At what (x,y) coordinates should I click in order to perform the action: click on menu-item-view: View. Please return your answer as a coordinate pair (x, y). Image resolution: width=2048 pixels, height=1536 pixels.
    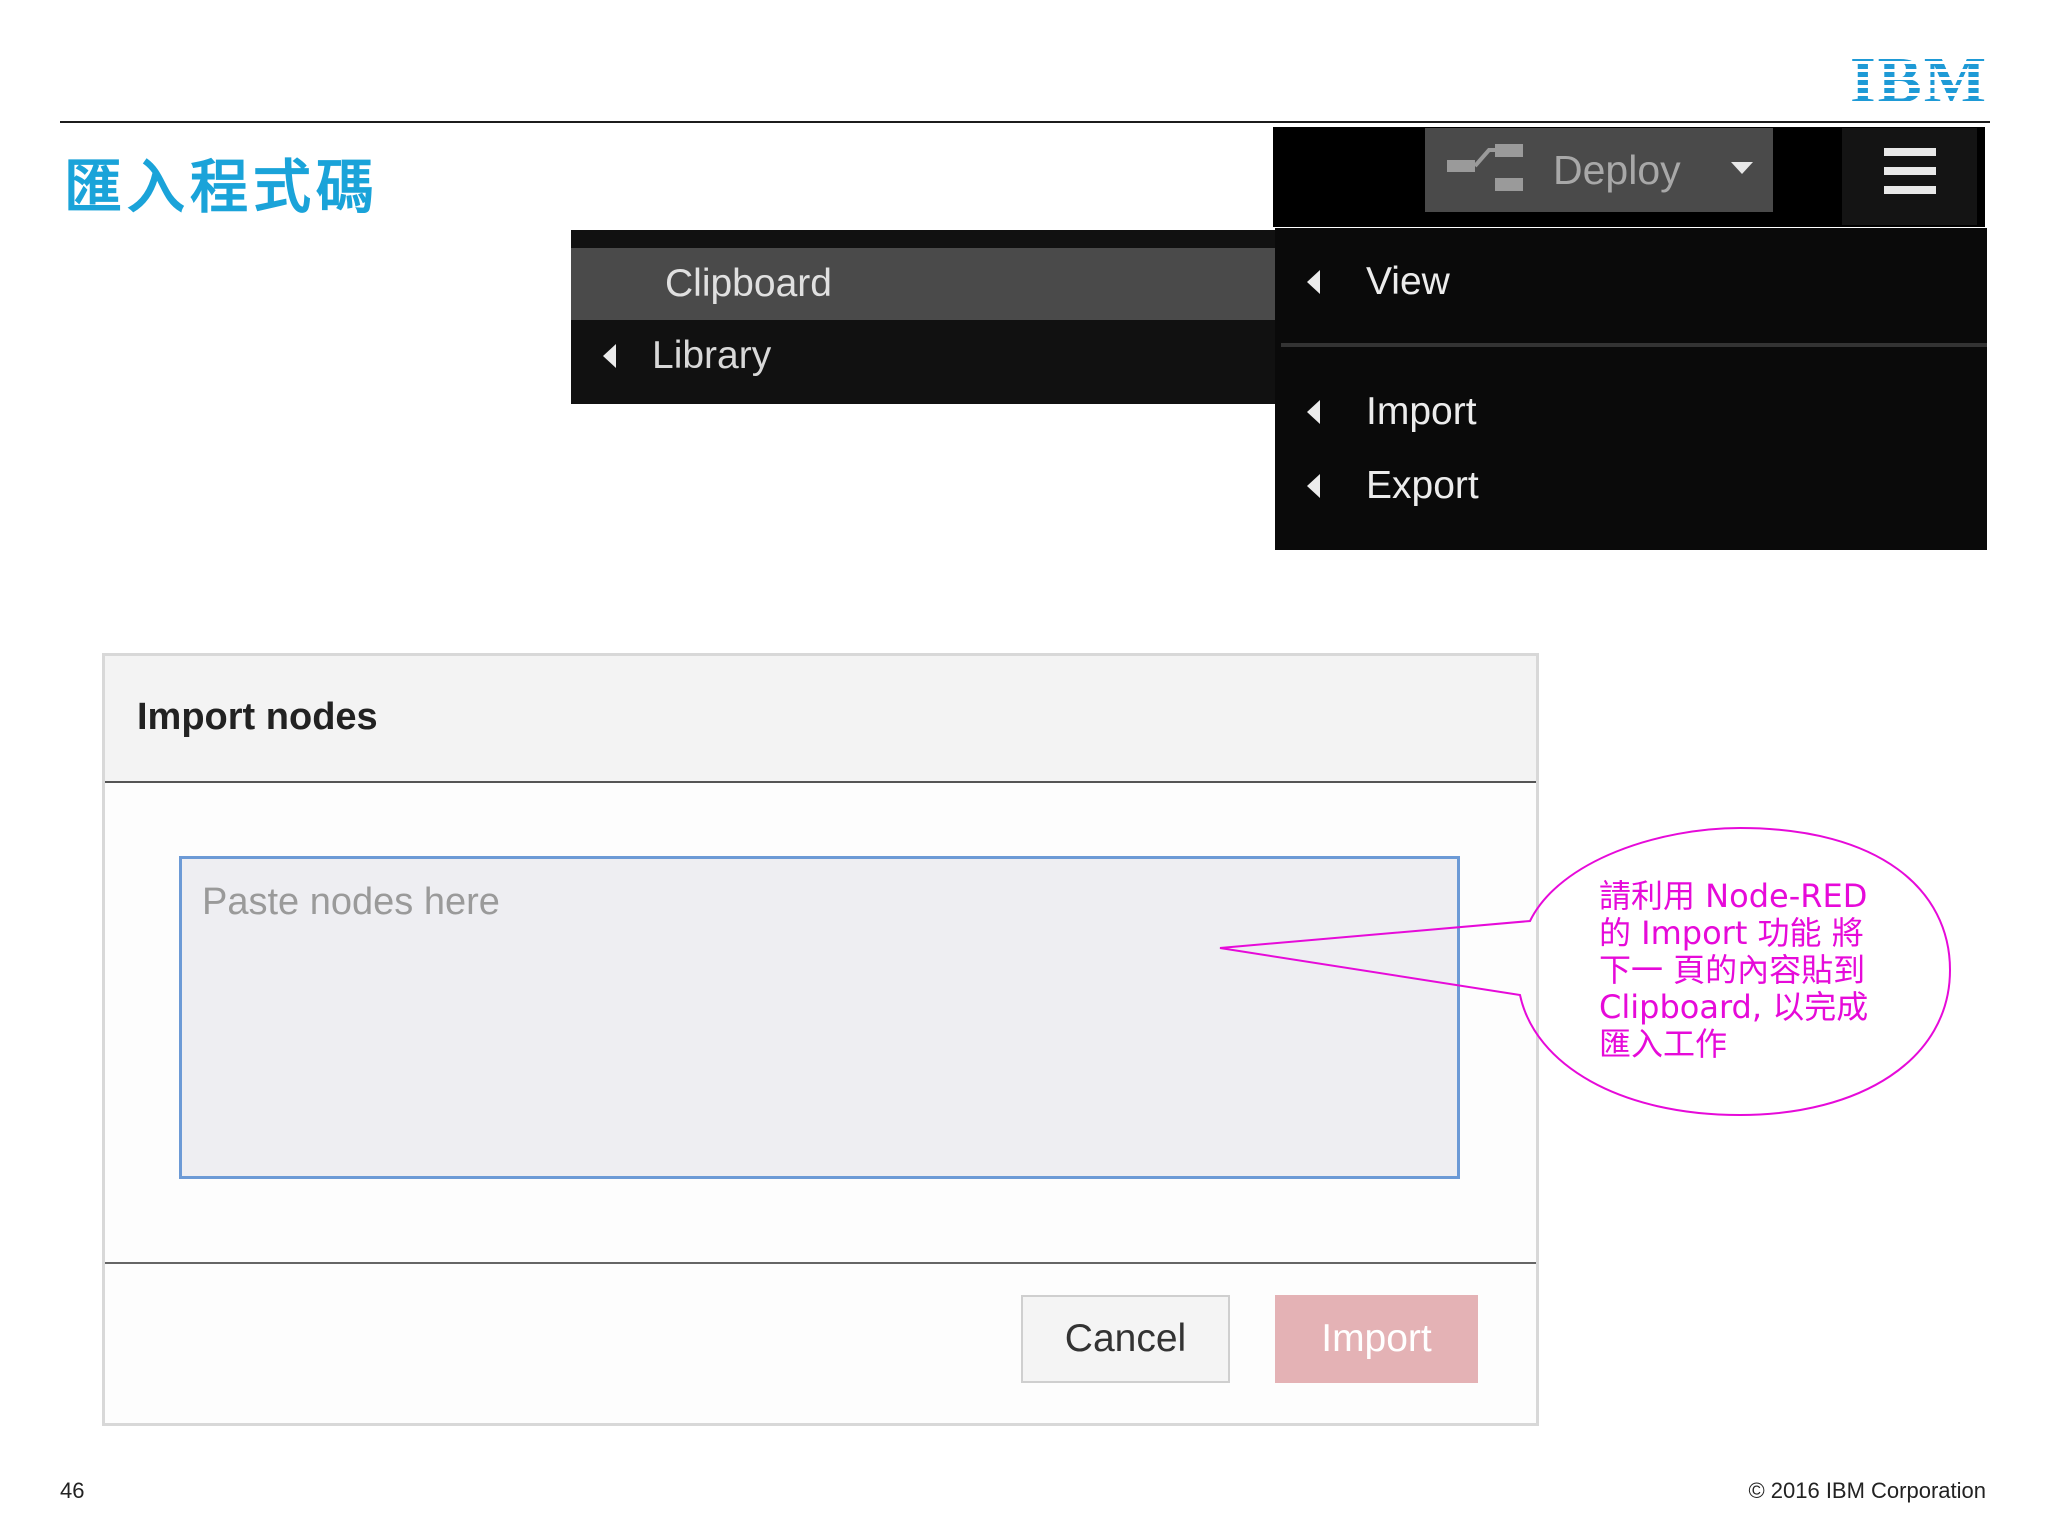
    Looking at the image, I should click on (1631, 282).